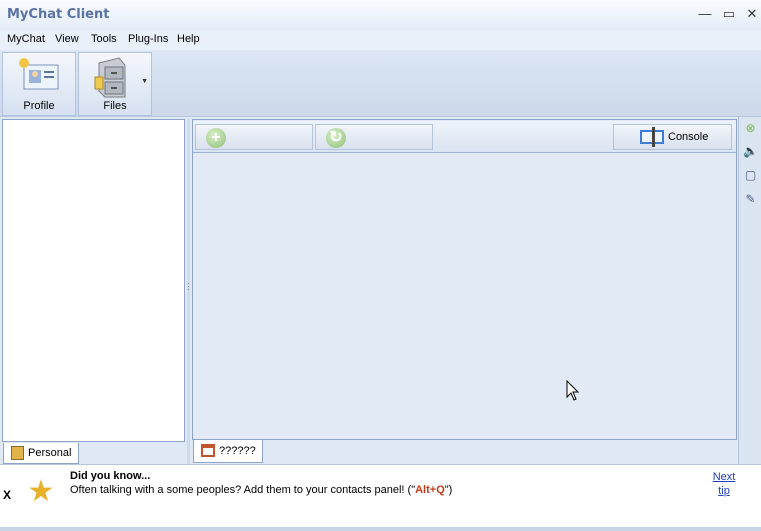 This screenshot has width=761, height=531. Describe the element at coordinates (724, 491) in the screenshot. I see `next-tip-line2: tip` at that location.